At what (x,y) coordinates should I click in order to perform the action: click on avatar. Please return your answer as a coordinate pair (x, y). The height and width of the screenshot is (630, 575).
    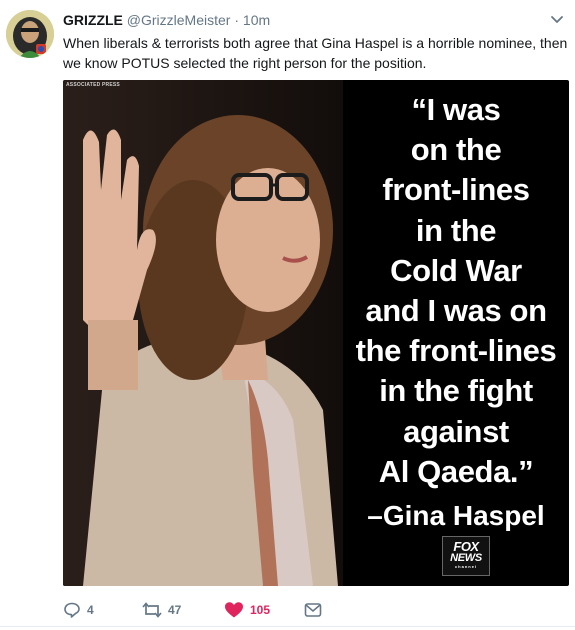
    Looking at the image, I should click on (30, 34).